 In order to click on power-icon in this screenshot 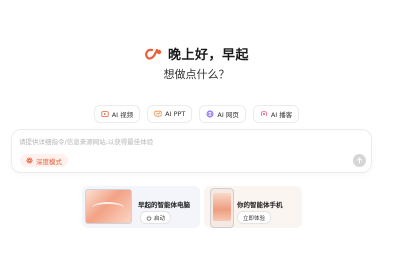, I will do `click(149, 218)`.